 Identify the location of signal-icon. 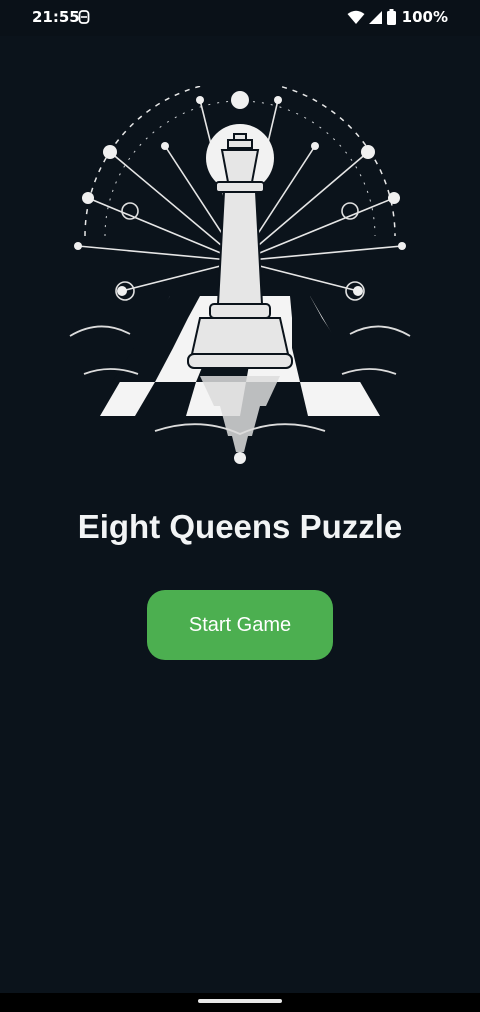
(375, 17).